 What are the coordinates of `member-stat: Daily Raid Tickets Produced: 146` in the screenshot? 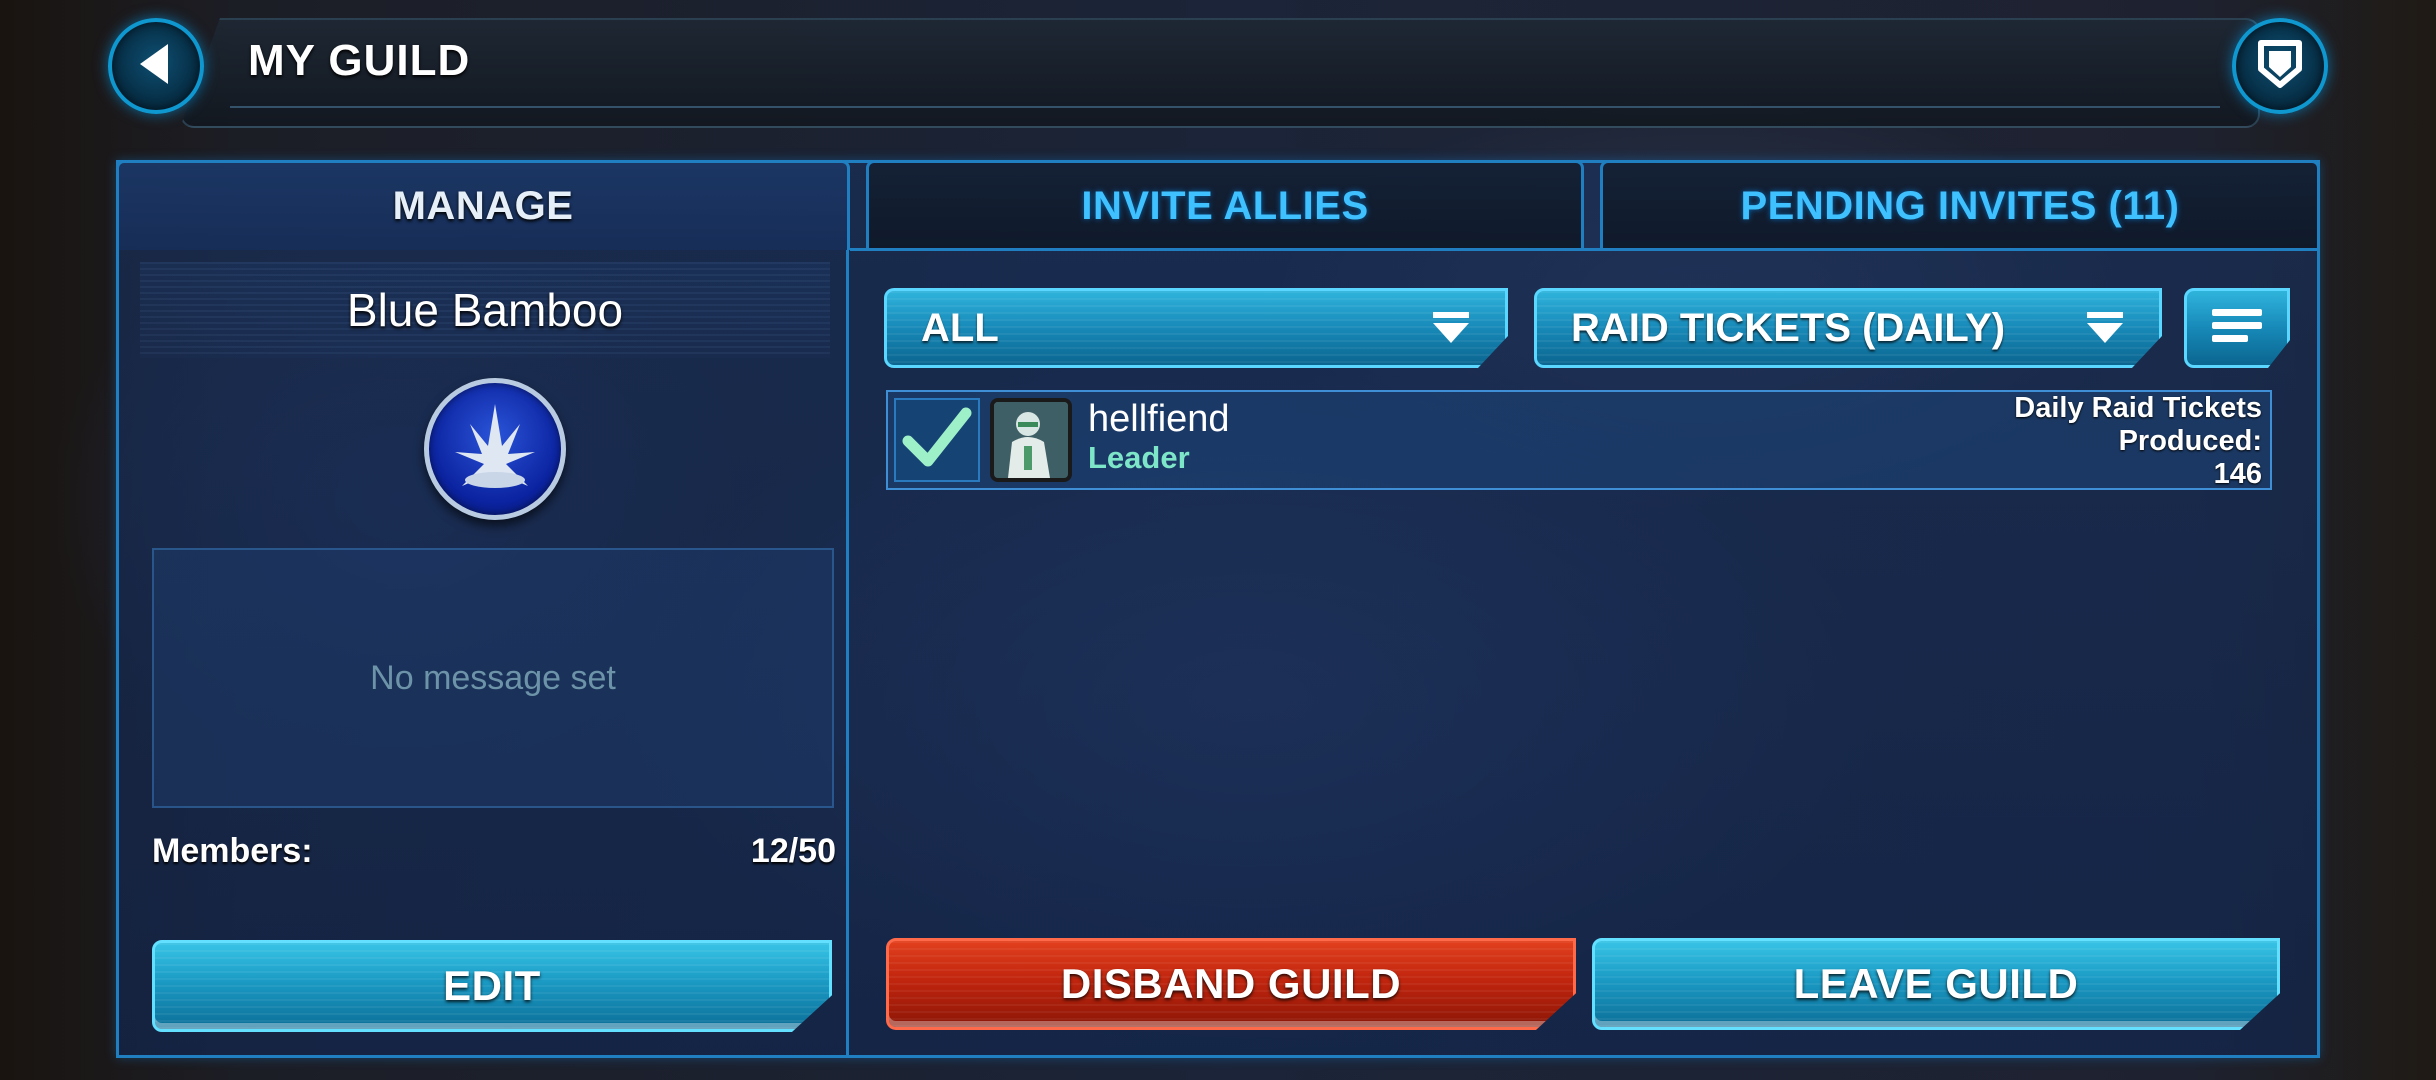 It's located at (2081, 441).